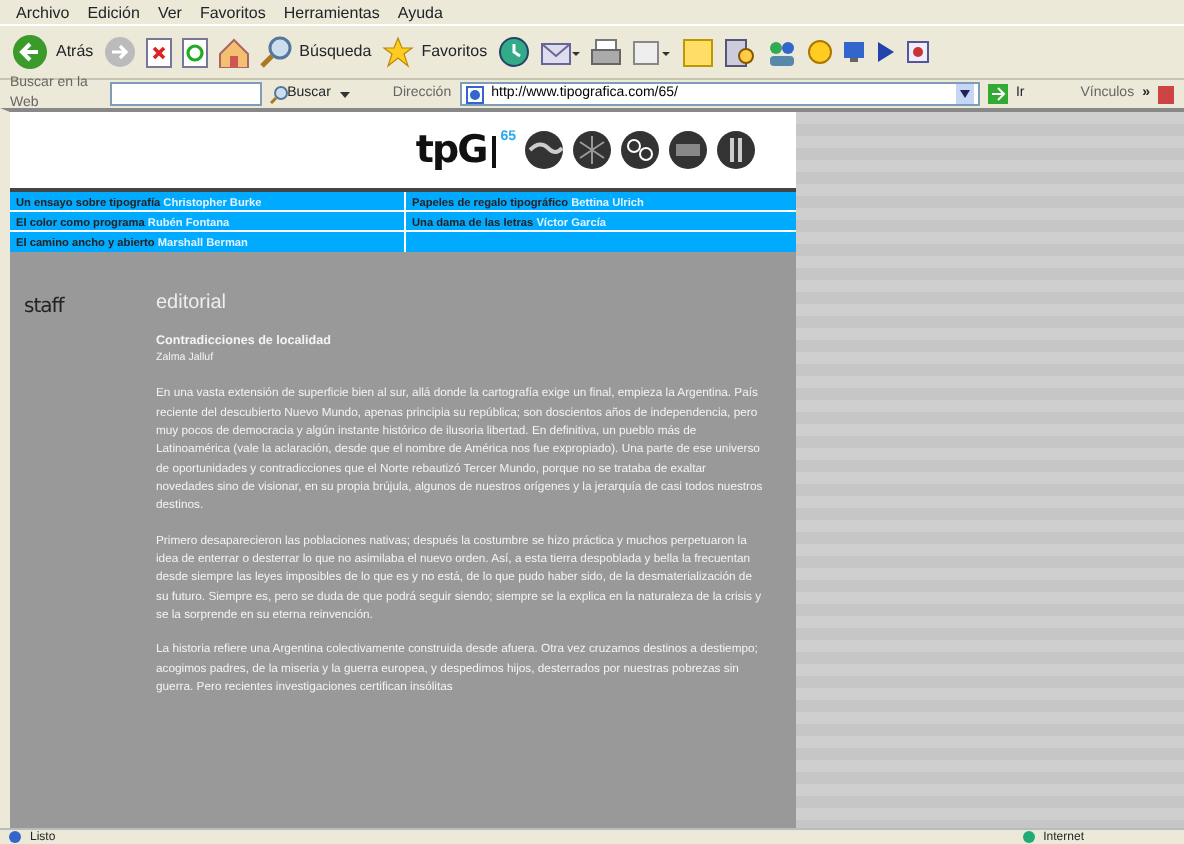  I want to click on search-field, so click(185, 94).